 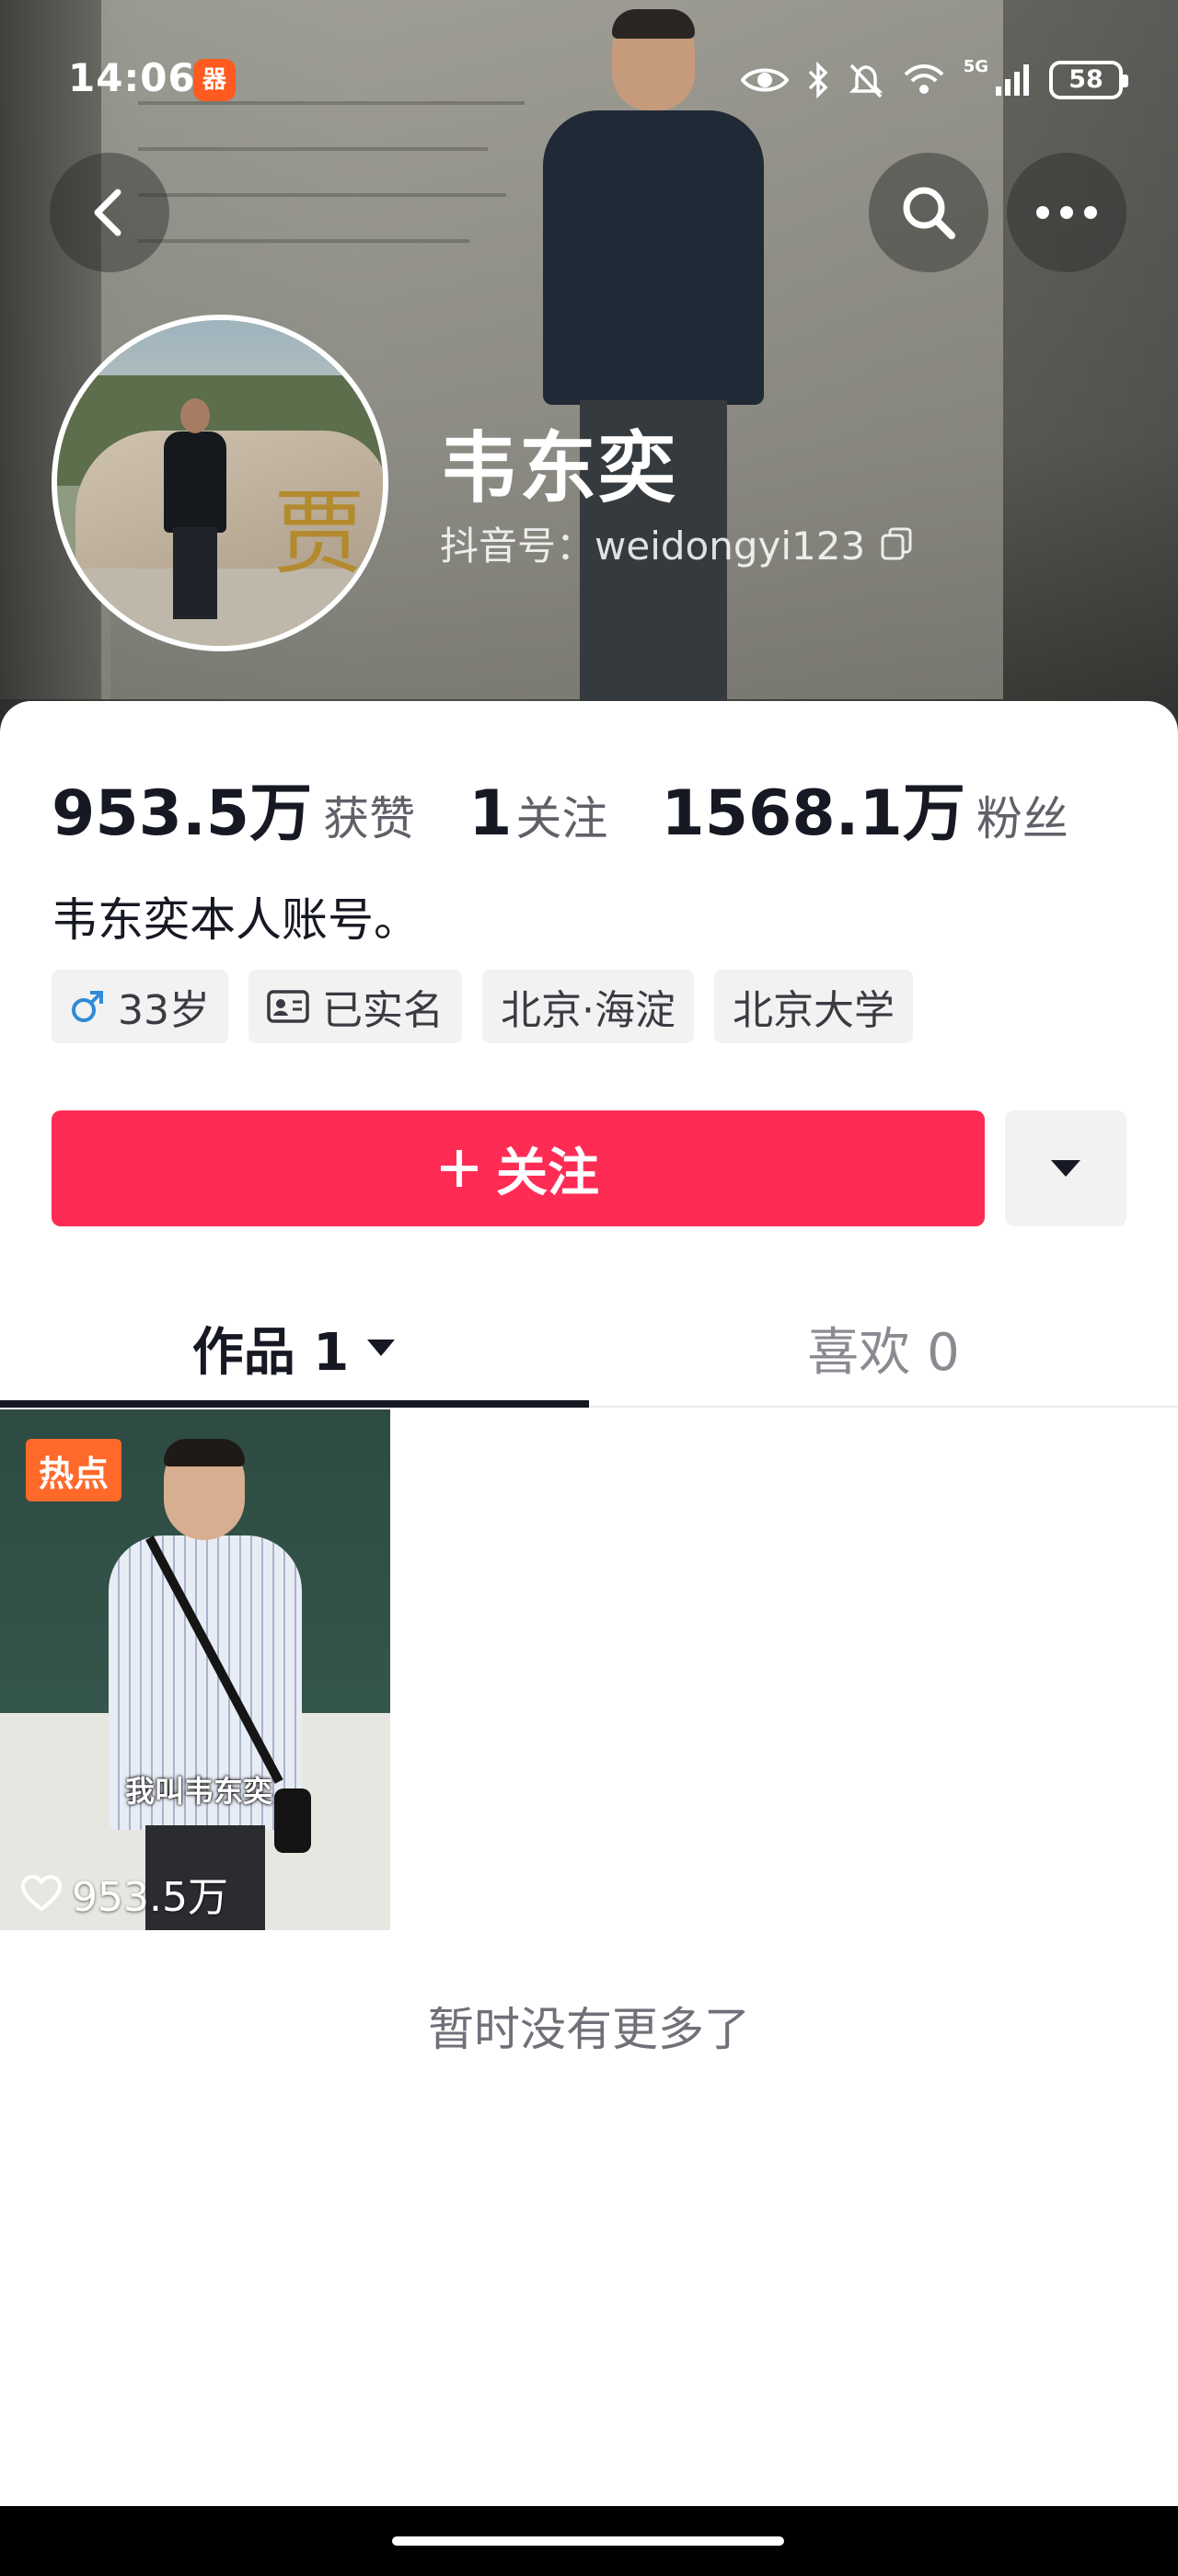 What do you see at coordinates (150, 1897) in the screenshot?
I see `video-likes-count: 953.5万` at bounding box center [150, 1897].